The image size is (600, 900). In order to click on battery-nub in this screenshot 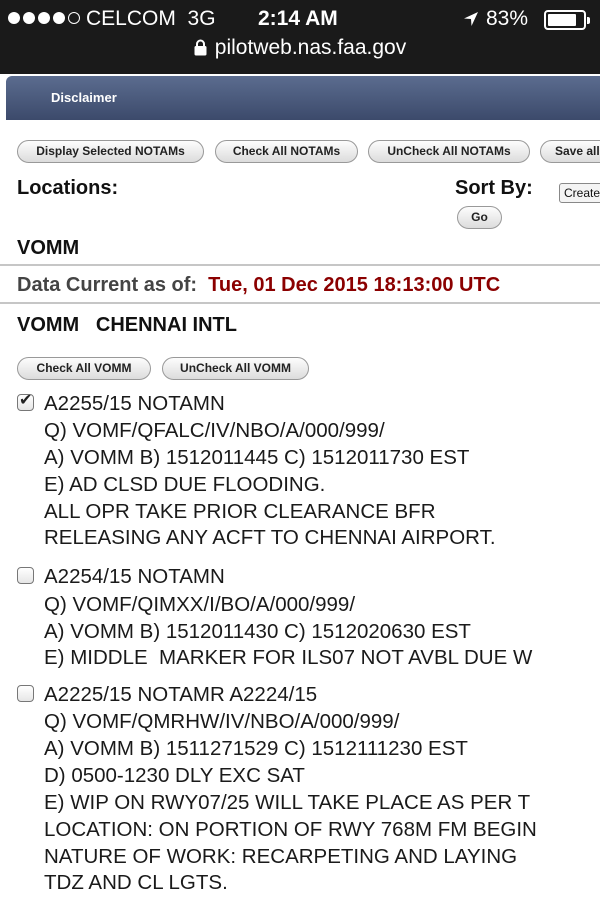, I will do `click(588, 20)`.